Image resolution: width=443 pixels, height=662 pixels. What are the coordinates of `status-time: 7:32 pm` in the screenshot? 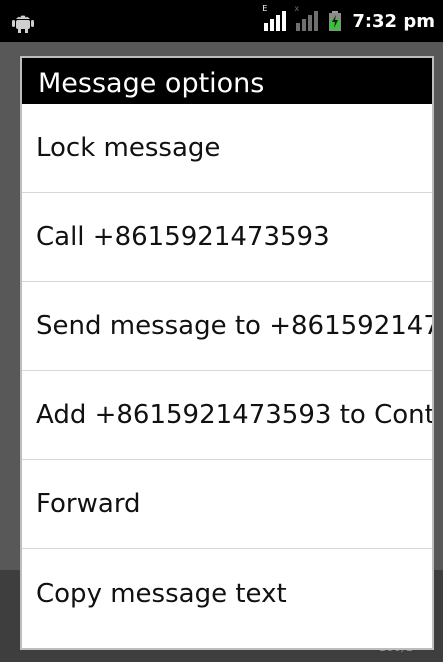 It's located at (393, 21).